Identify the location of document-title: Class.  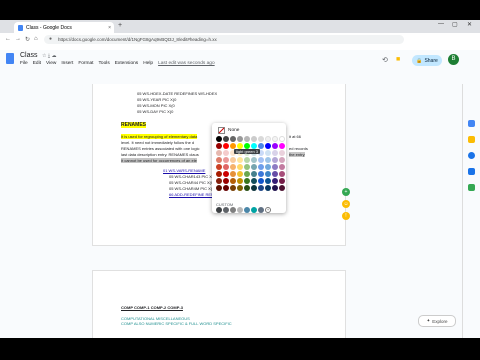
(29, 55).